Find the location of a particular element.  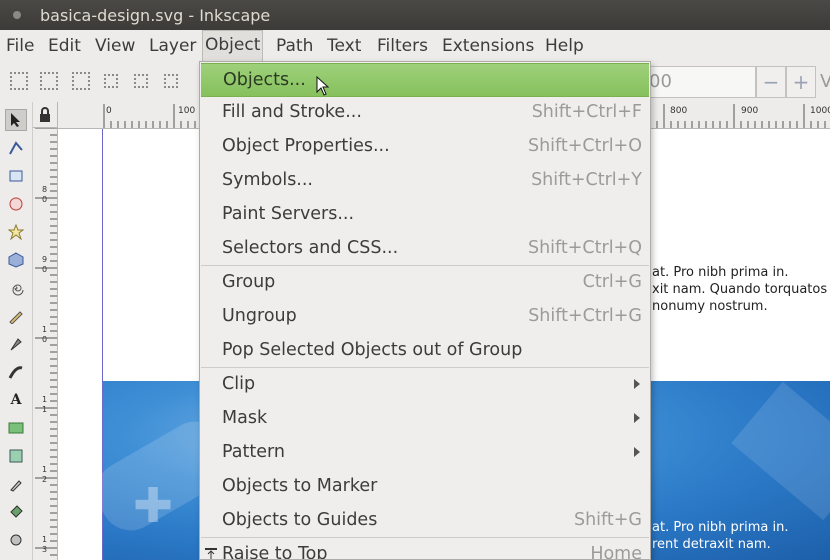

menu-edit: Edit is located at coordinates (64, 46).